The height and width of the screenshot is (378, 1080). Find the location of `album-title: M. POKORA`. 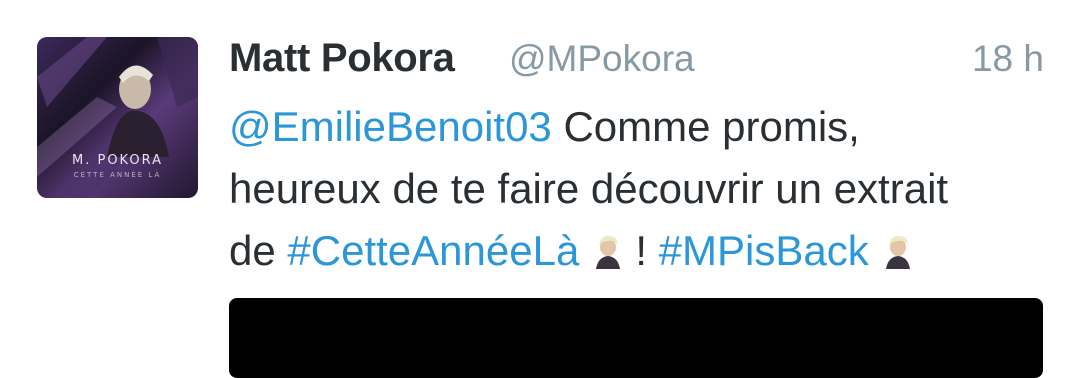

album-title: M. POKORA is located at coordinates (117, 160).